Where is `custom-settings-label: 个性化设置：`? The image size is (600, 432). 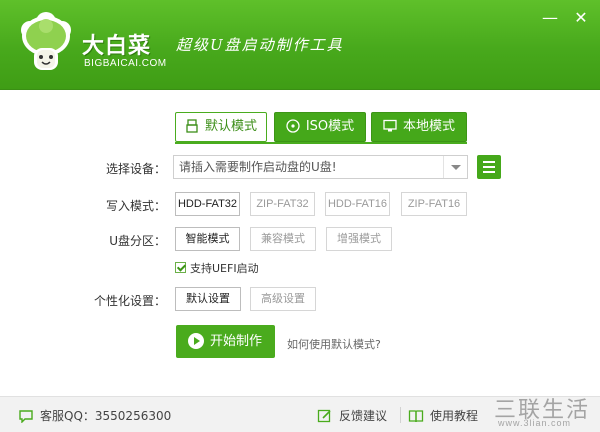 custom-settings-label: 个性化设置： is located at coordinates (129, 301).